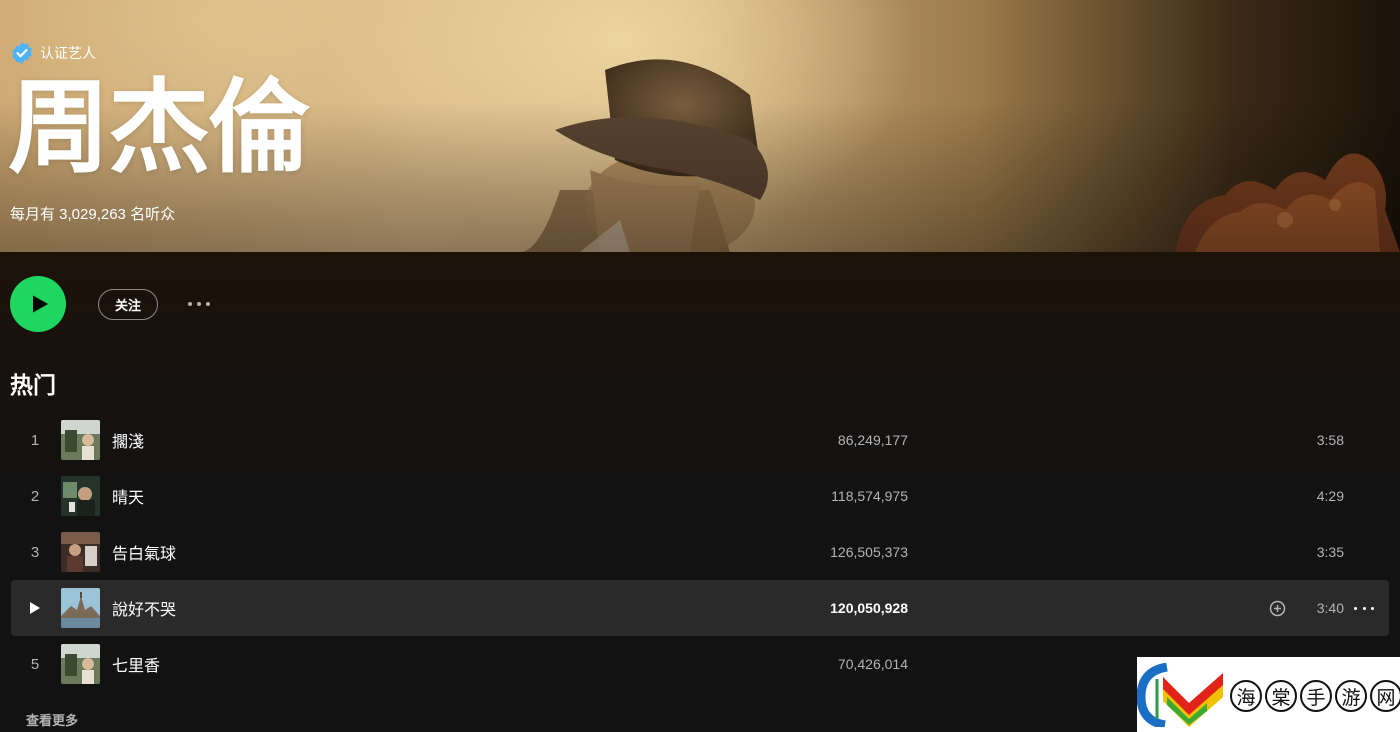 The height and width of the screenshot is (732, 1400). What do you see at coordinates (128, 440) in the screenshot?
I see `track-title: 擱淺` at bounding box center [128, 440].